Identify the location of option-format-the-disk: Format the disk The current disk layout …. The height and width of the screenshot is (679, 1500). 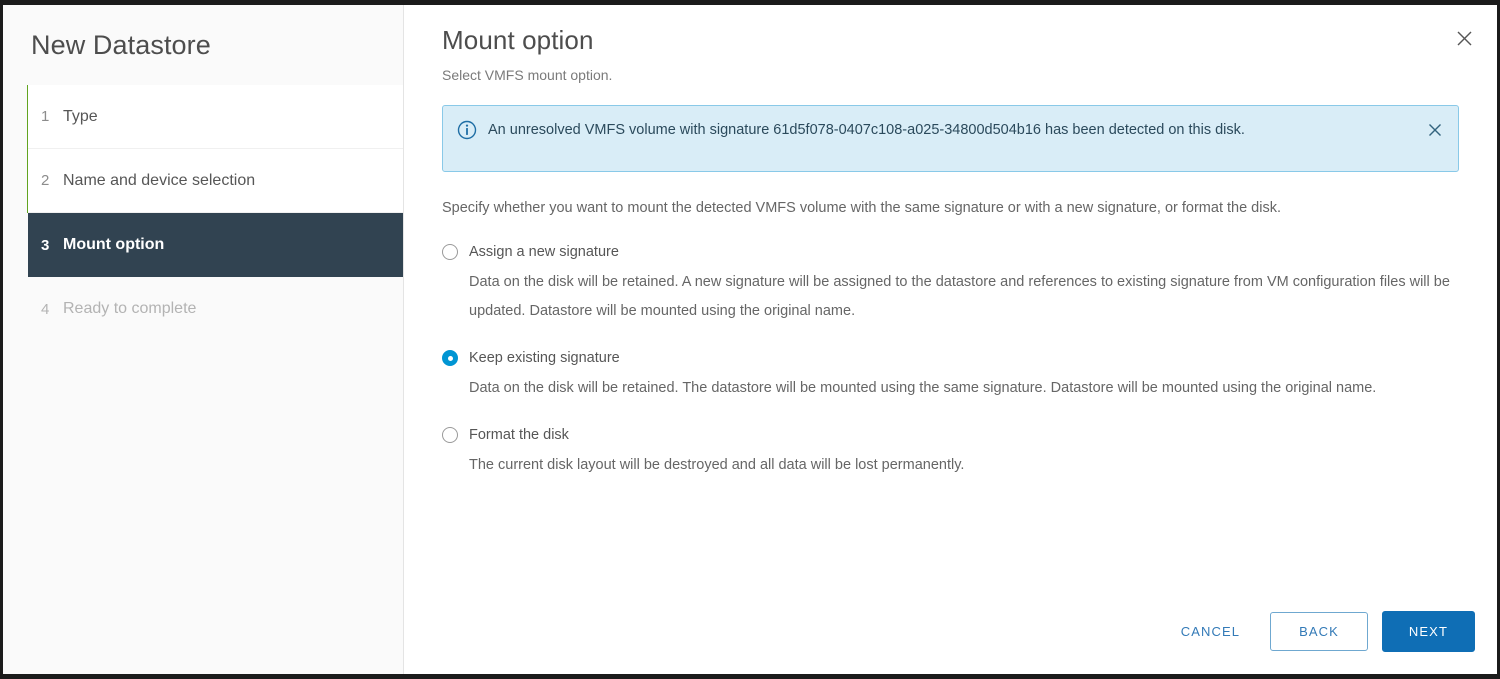
(958, 452).